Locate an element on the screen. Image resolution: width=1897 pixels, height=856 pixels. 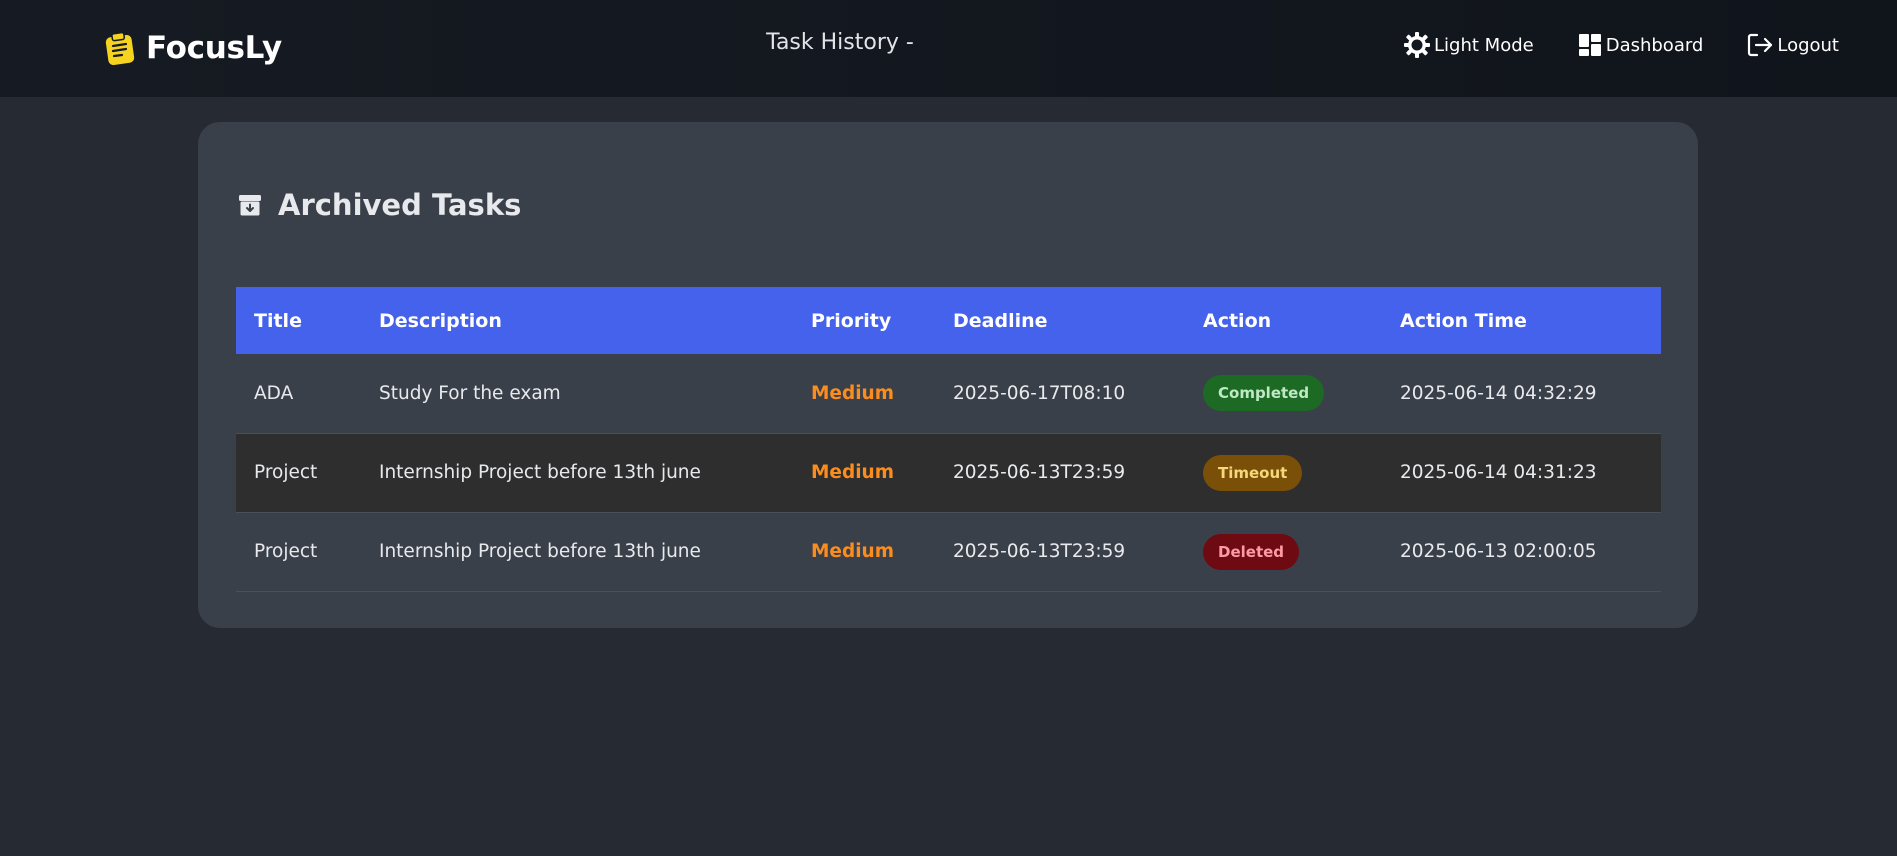
dashboard-icon is located at coordinates (1590, 45).